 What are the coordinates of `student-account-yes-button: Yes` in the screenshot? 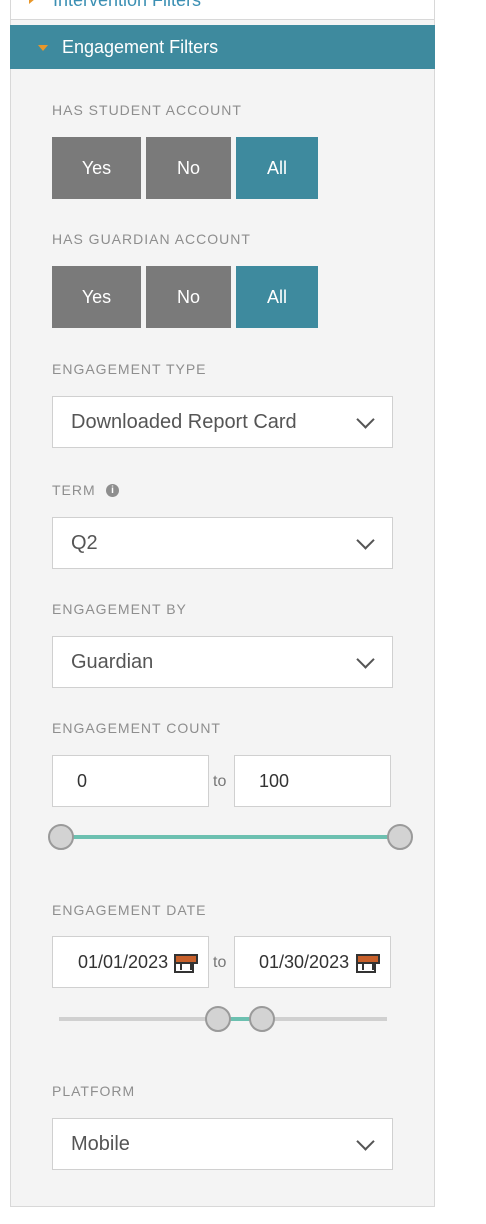 It's located at (96, 168).